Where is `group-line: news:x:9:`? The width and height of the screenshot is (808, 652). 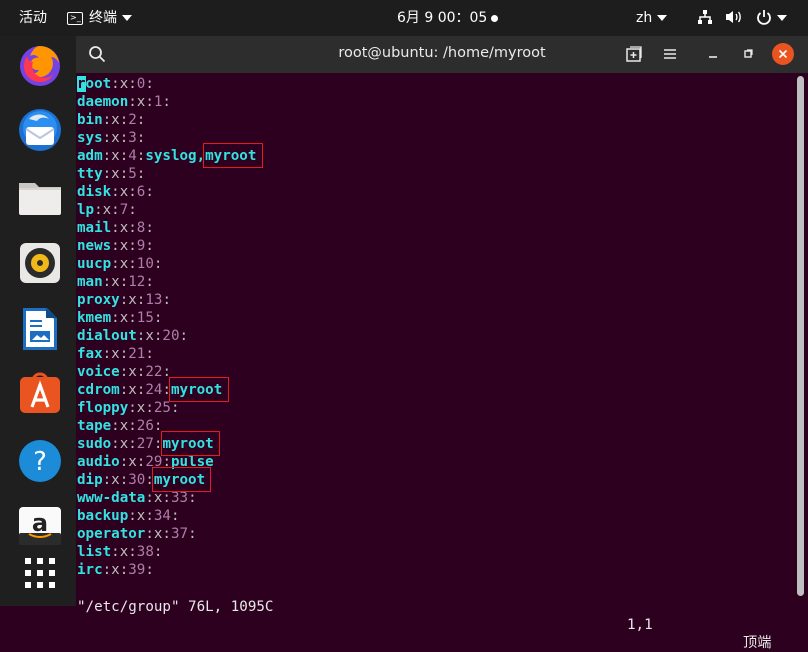
group-line: news:x:9: is located at coordinates (115, 246).